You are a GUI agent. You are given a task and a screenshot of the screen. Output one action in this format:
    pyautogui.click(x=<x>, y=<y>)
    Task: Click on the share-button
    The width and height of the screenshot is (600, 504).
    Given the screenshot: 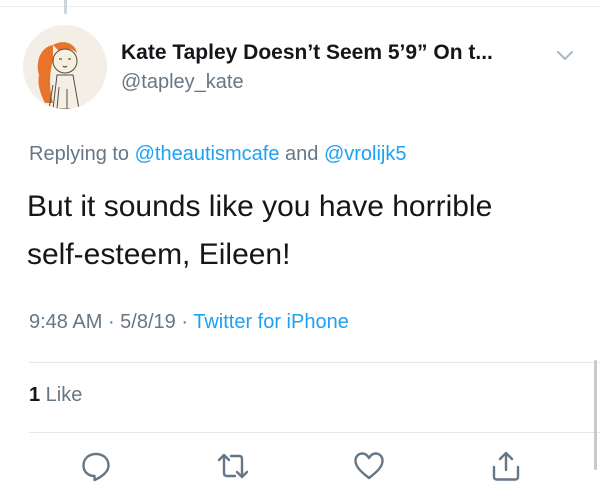 What is the action you would take?
    pyautogui.click(x=506, y=466)
    